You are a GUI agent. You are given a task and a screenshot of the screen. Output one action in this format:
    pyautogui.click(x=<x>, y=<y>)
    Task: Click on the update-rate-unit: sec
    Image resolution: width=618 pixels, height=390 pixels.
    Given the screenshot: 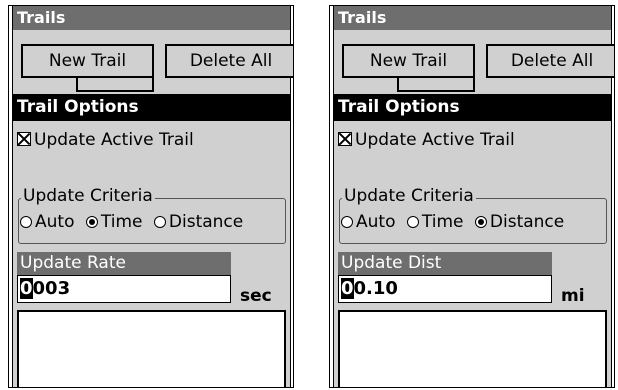 What is the action you would take?
    pyautogui.click(x=256, y=296)
    